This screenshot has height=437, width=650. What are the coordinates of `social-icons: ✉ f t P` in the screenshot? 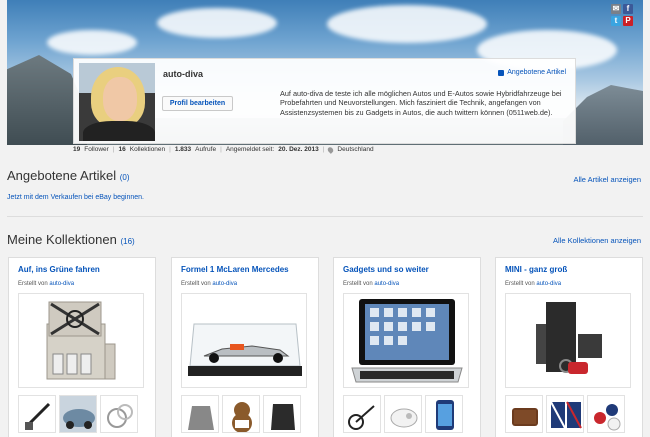 It's located at (620, 15).